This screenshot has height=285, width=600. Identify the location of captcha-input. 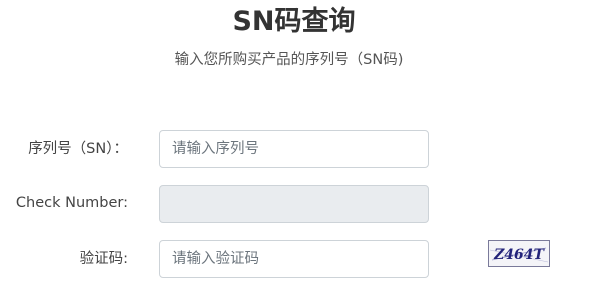
(294, 259).